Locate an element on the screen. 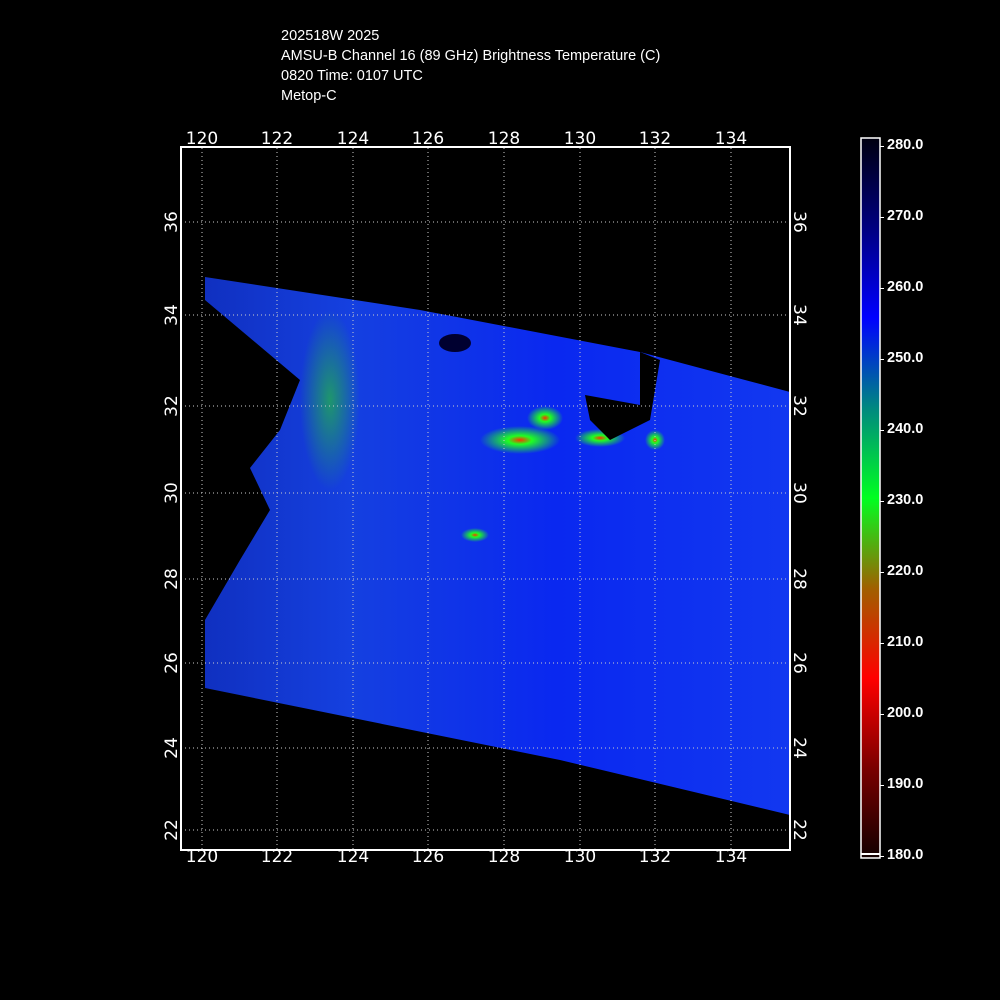 This screenshot has width=1000, height=1000. colorbar-label: 200.0 is located at coordinates (905, 713).